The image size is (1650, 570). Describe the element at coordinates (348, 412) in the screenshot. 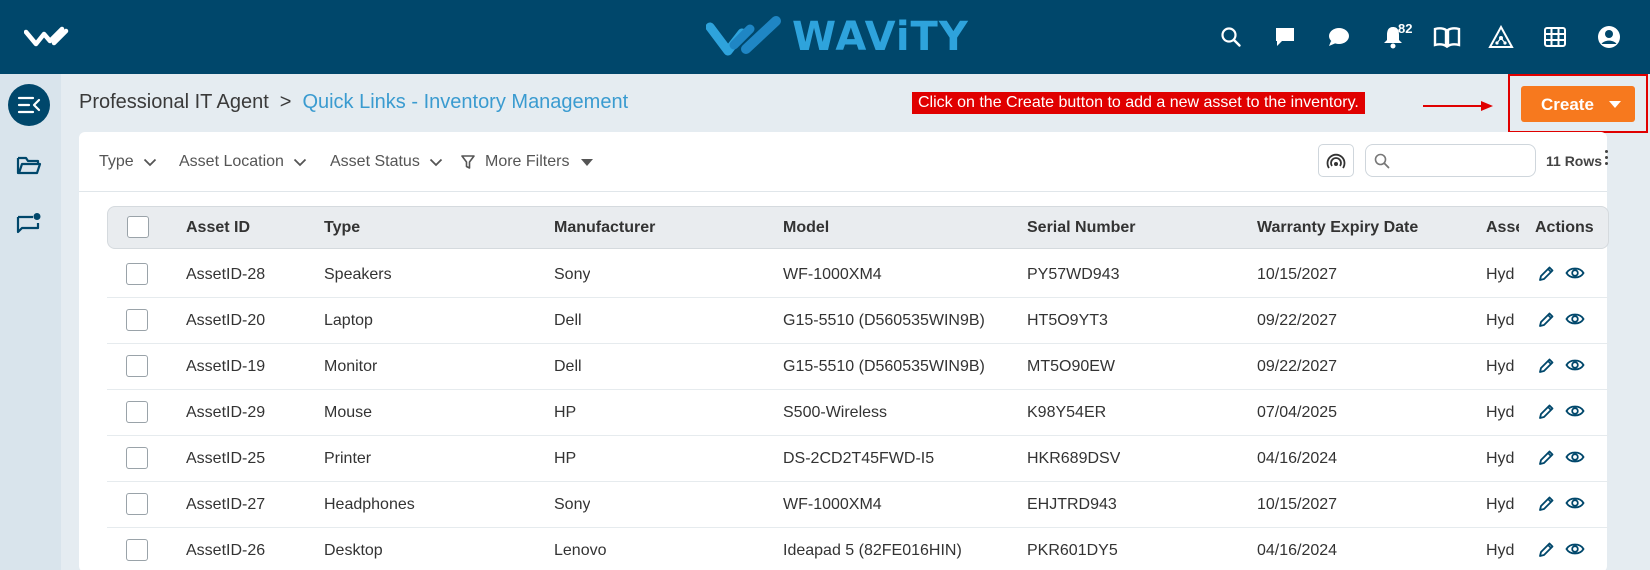

I see `cell-type: Mouse` at that location.